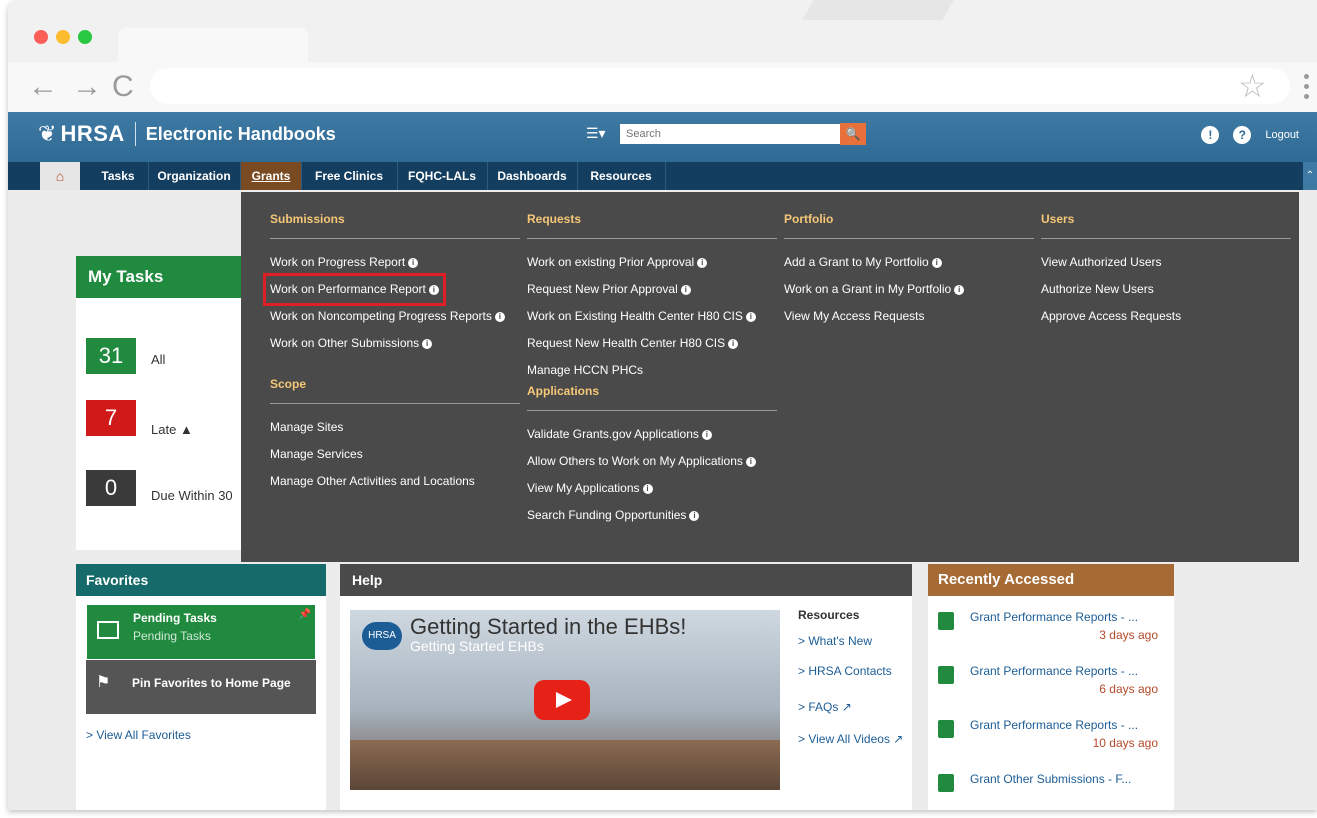 The height and width of the screenshot is (818, 1317). I want to click on view-authorized-users-link: View Authorized Users, so click(1166, 262).